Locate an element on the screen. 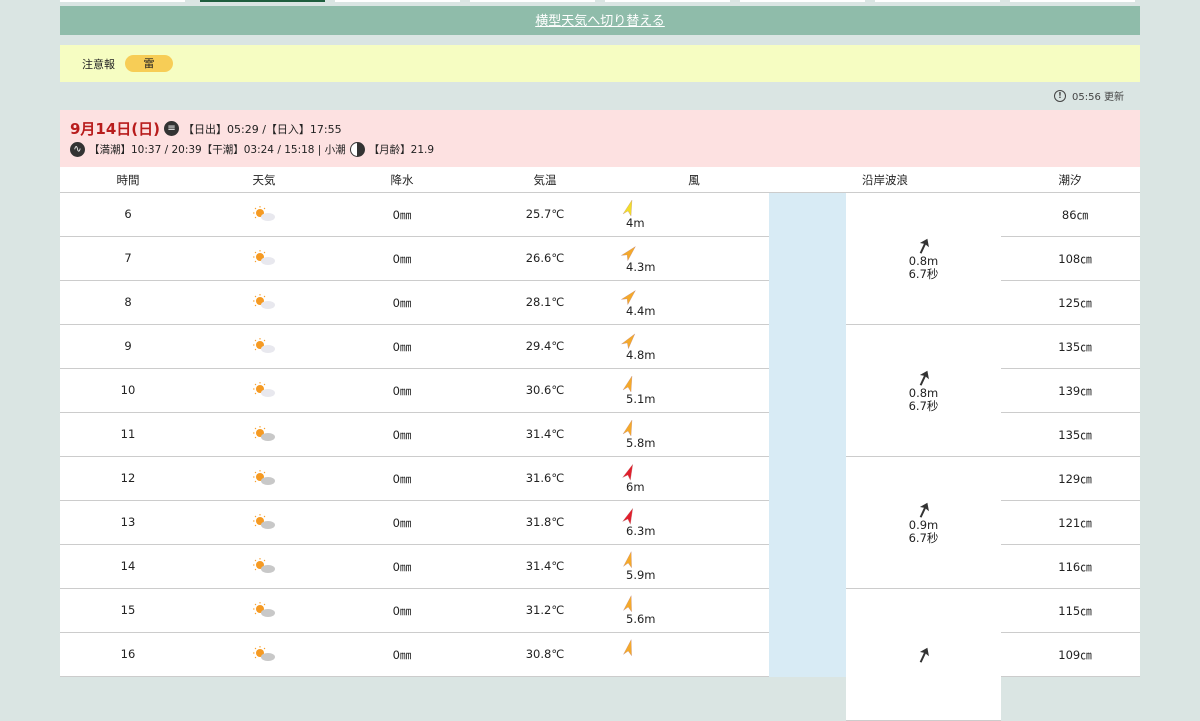 The image size is (1200, 721). update-time: ! 05:56 更新 is located at coordinates (1089, 95).